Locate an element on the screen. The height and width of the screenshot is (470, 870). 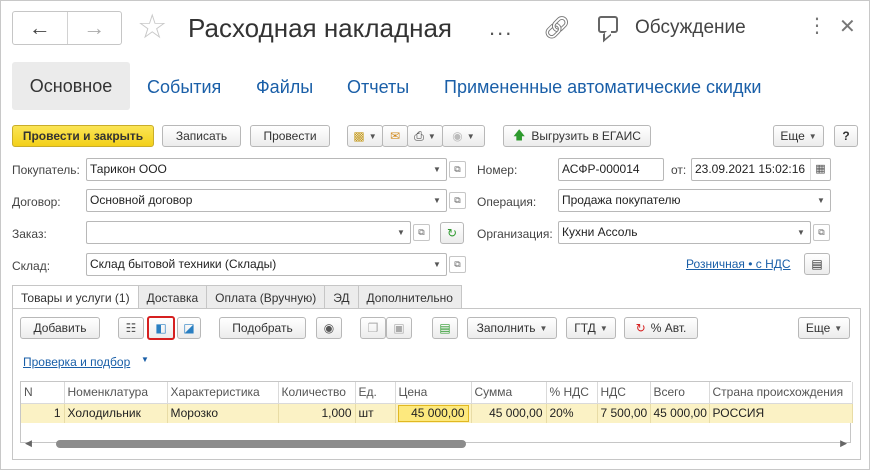
gtd-button: ГТД ▼ is located at coordinates (591, 328).